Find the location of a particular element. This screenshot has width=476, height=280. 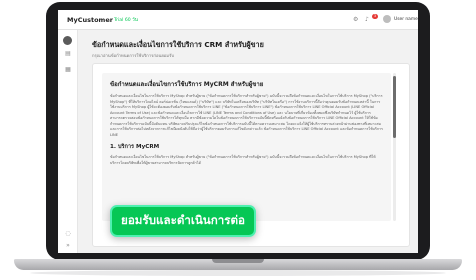

scrollbar-thumb is located at coordinates (394, 107).